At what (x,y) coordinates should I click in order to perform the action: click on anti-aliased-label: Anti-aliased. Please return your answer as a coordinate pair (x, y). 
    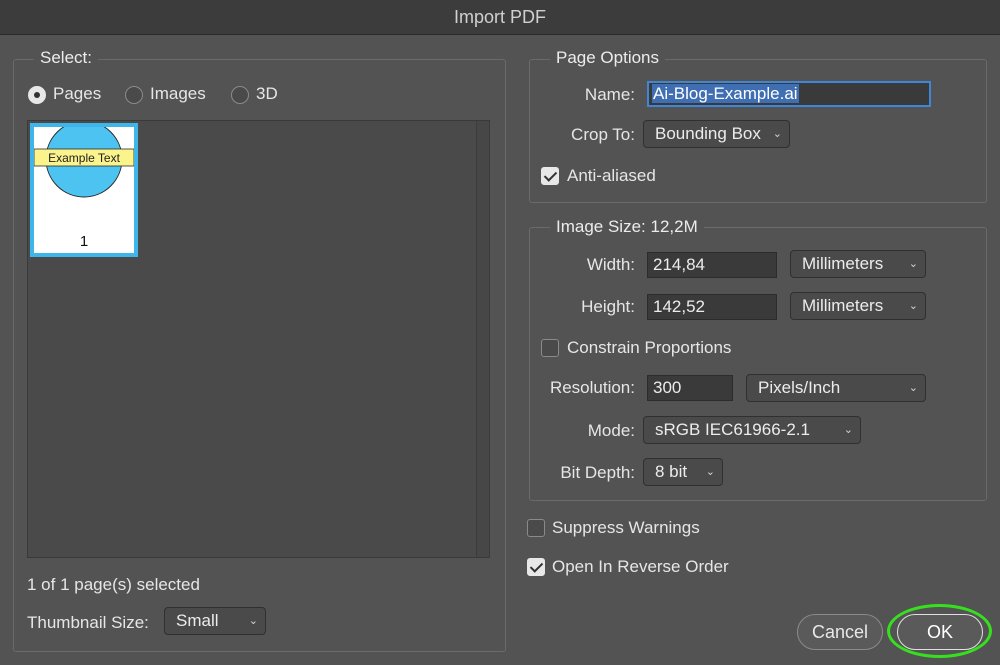
    Looking at the image, I should click on (611, 176).